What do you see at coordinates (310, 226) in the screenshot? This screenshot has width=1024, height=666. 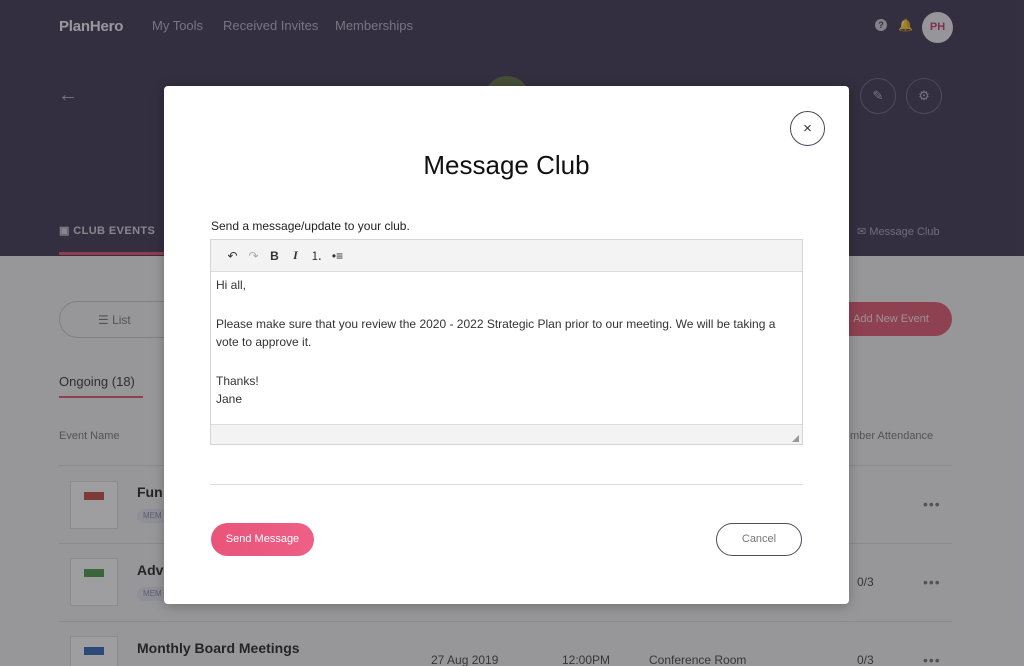 I see `message-label: Send a message/update to your club.` at bounding box center [310, 226].